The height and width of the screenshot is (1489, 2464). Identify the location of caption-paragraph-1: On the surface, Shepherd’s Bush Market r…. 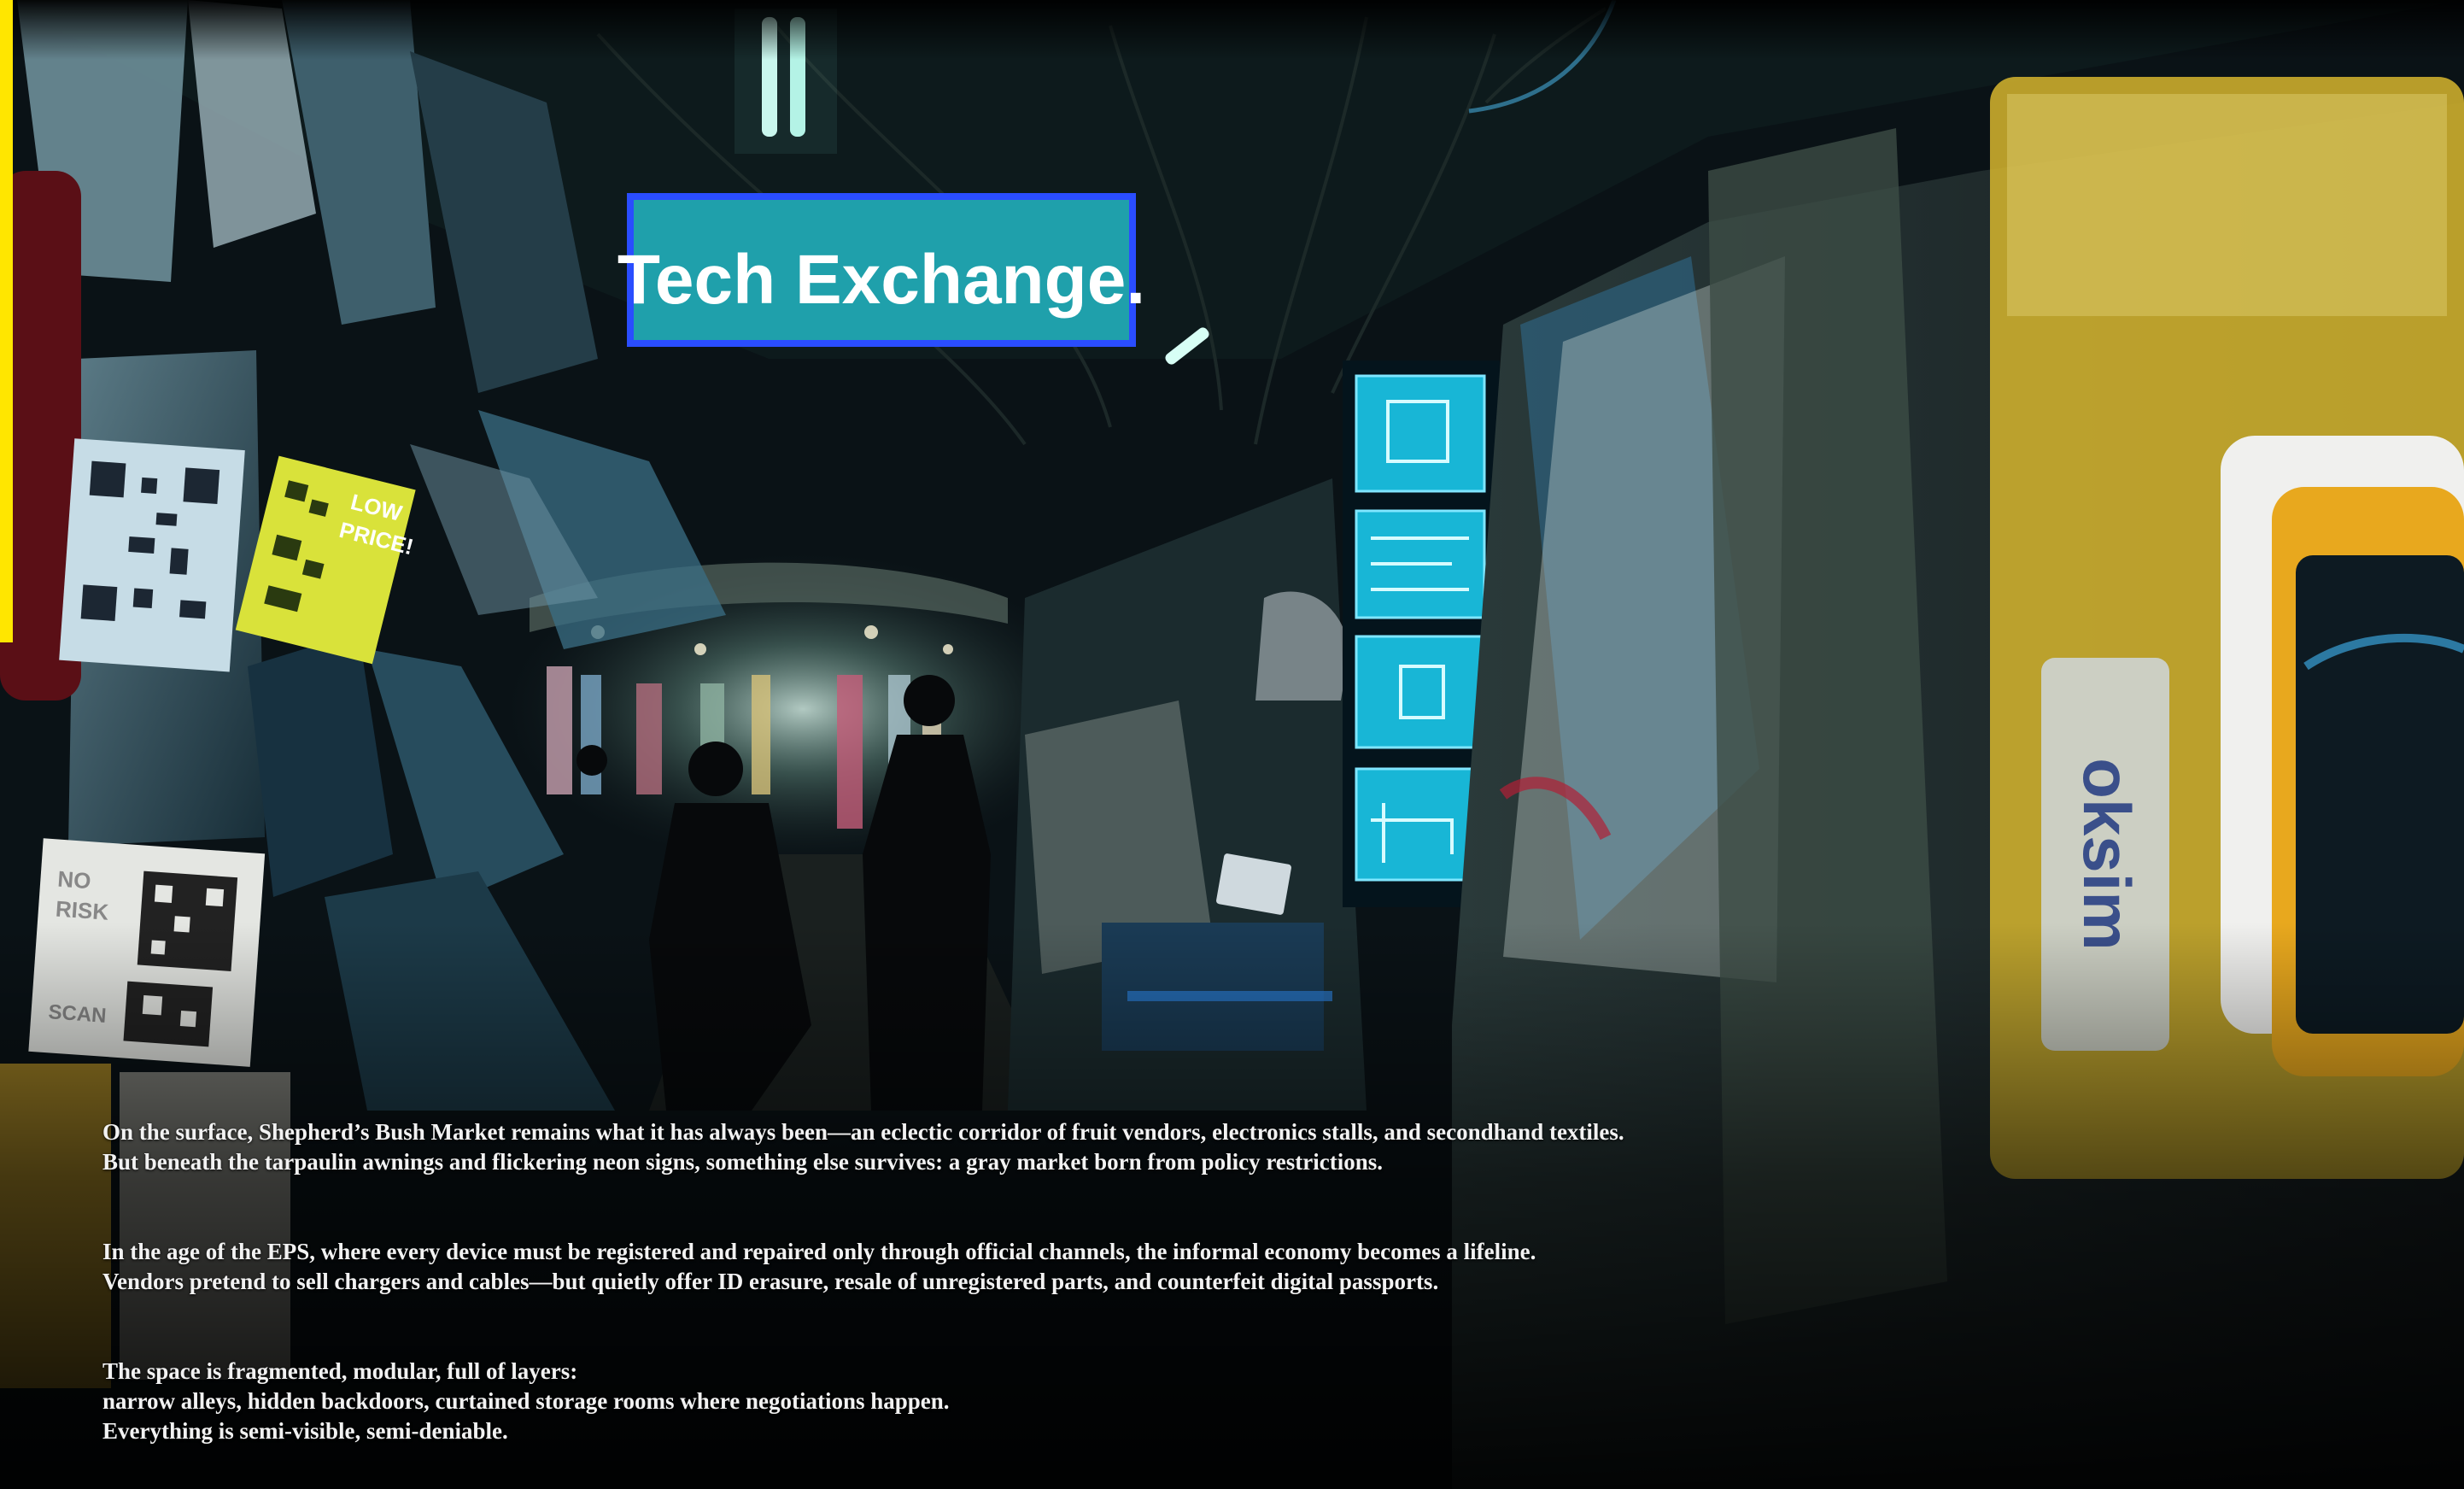
(999, 1147).